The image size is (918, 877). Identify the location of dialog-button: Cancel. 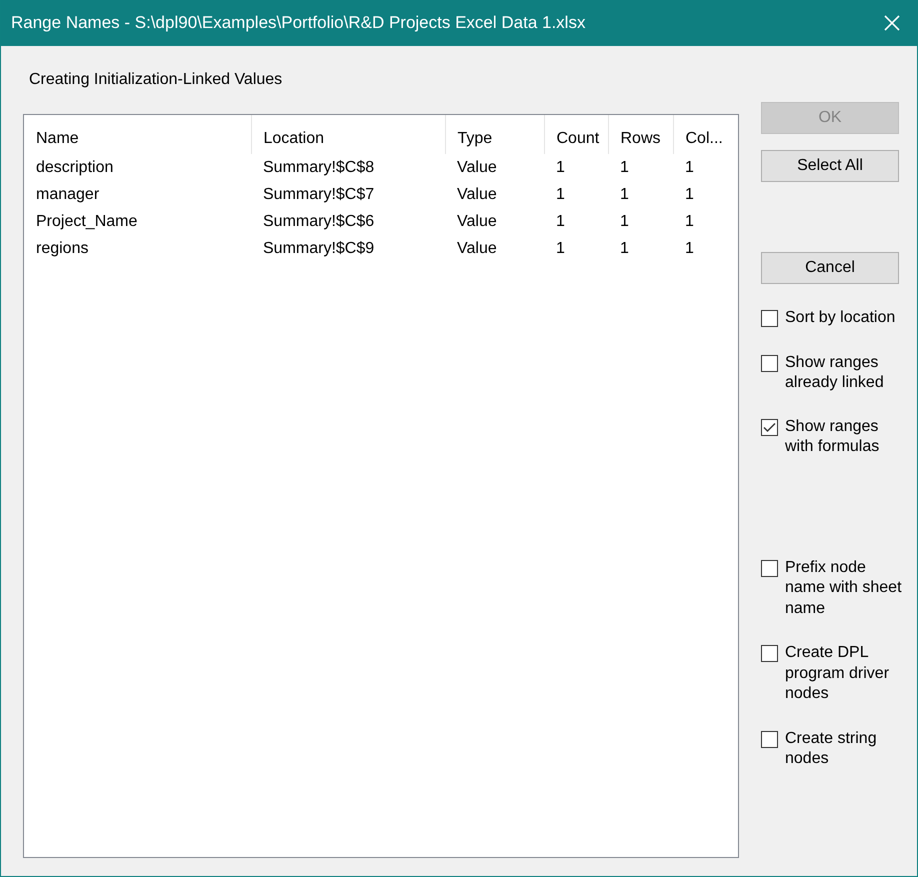
(830, 268).